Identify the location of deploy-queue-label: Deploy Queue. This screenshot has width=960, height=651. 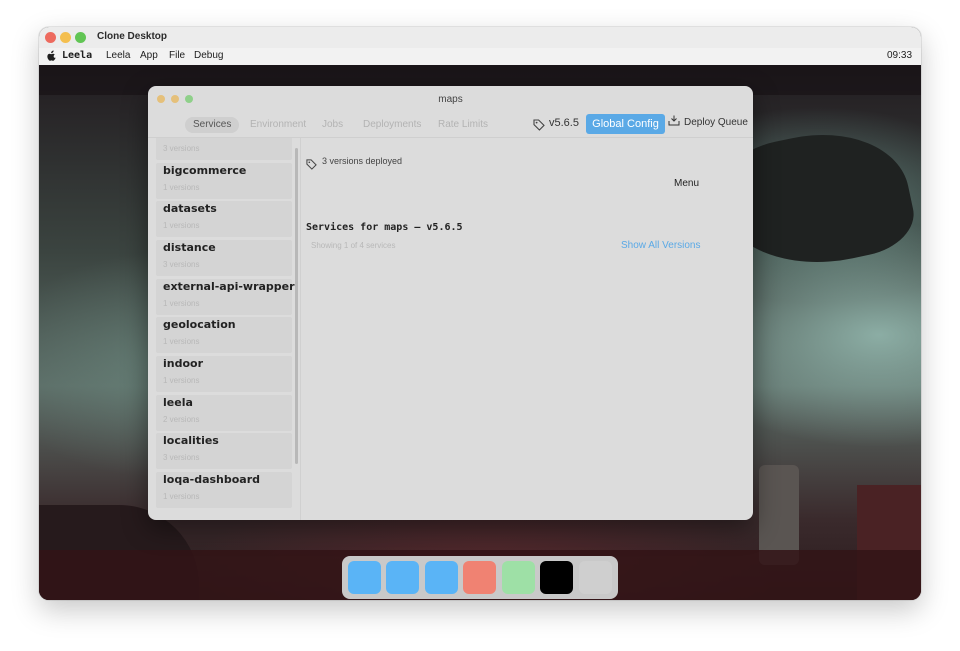
(716, 122).